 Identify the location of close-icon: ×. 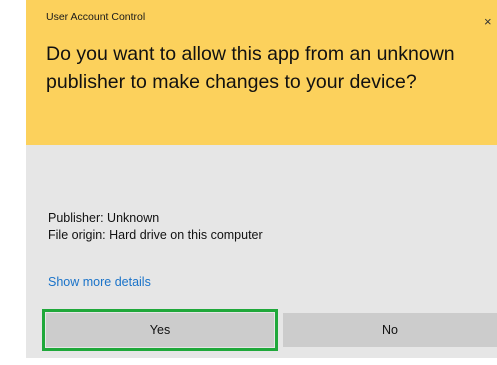
(489, 22).